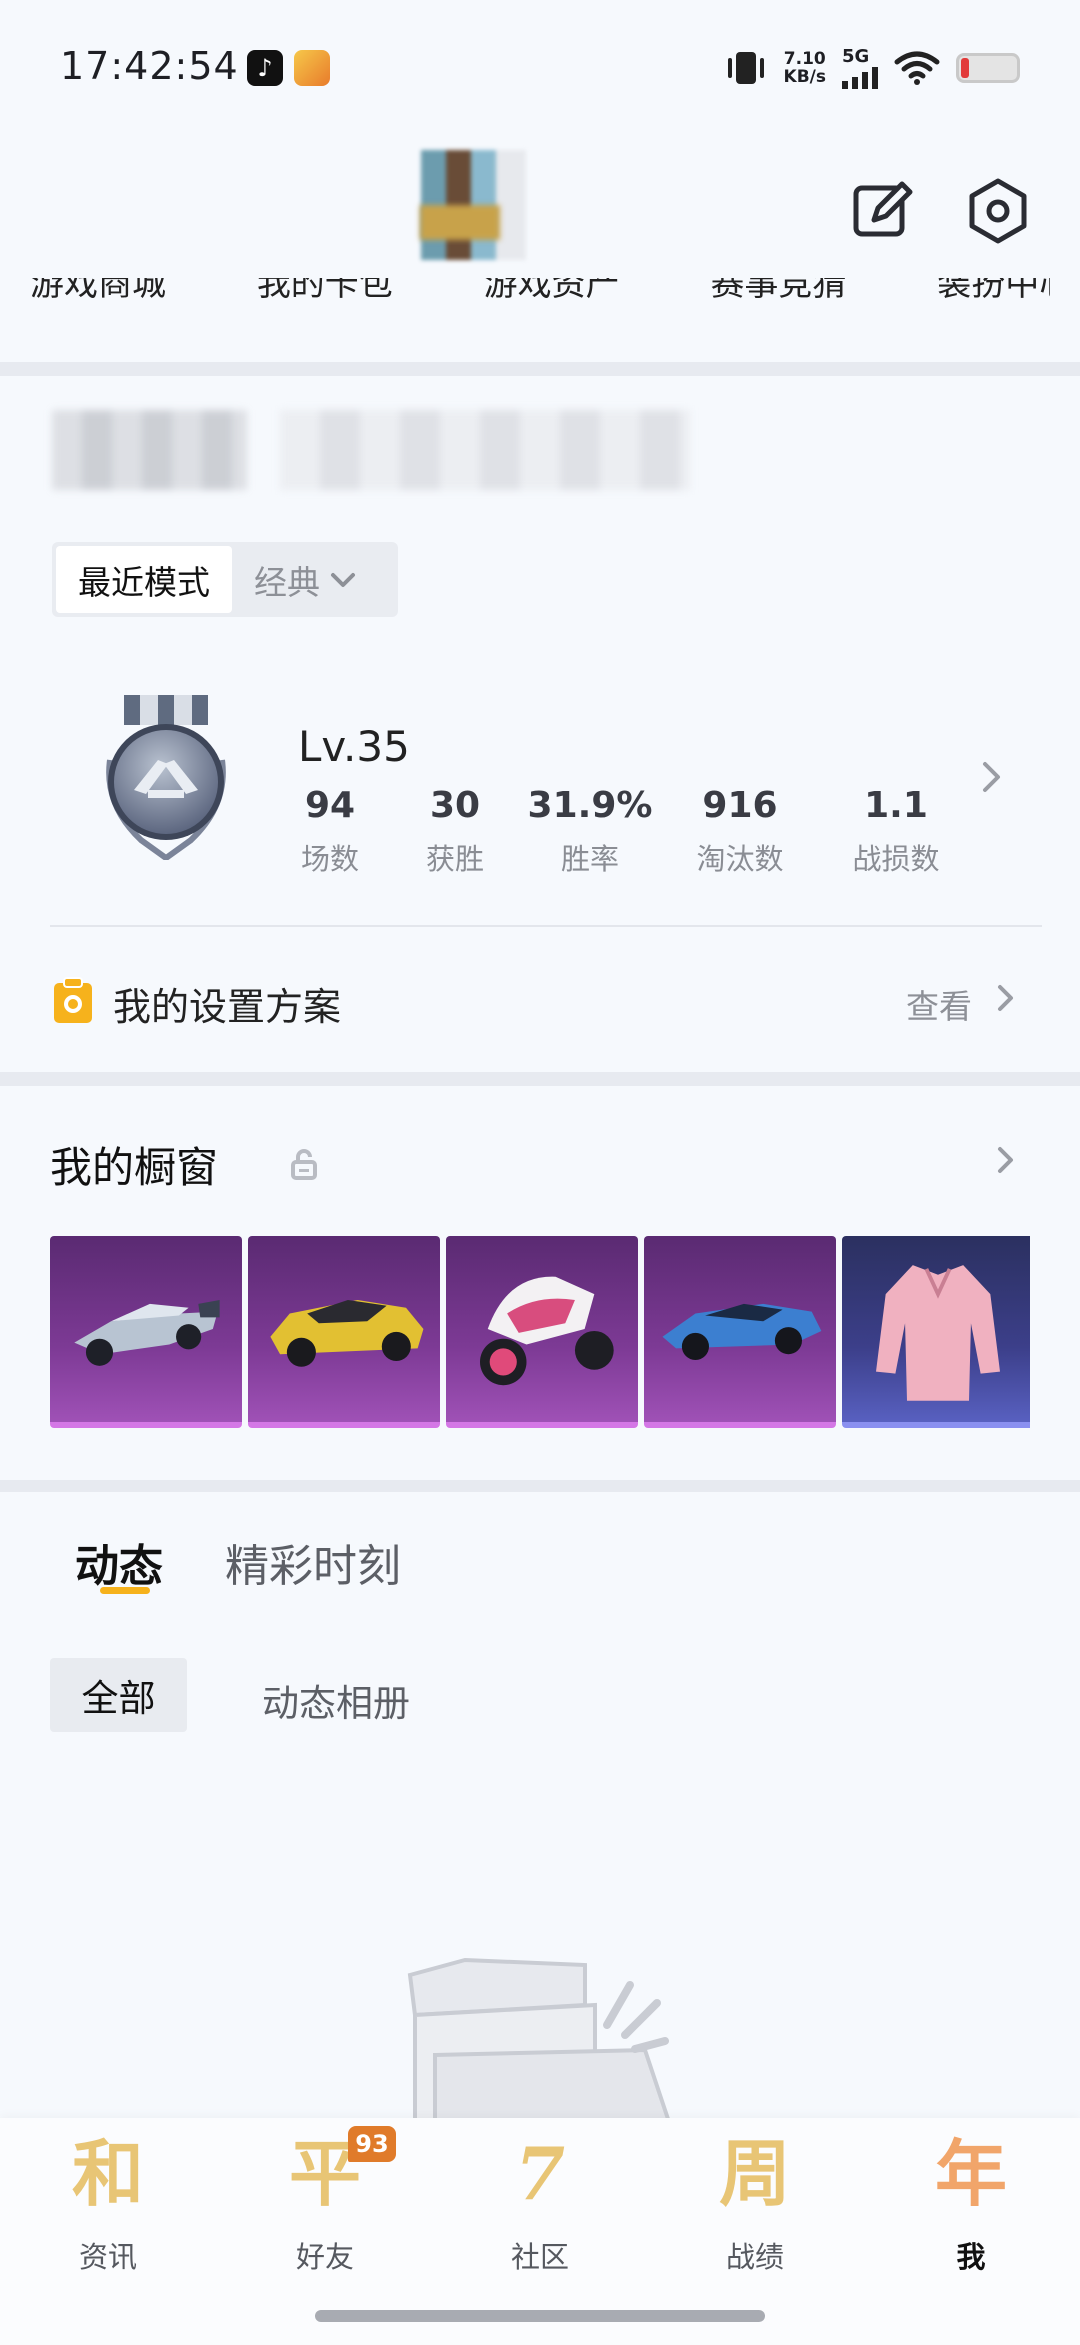  What do you see at coordinates (998, 211) in the screenshot?
I see `settings-icon` at bounding box center [998, 211].